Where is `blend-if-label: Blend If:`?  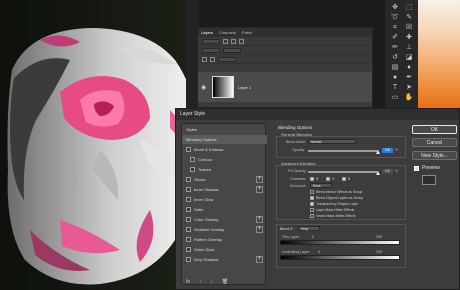 blend-if-label: Blend If: is located at coordinates (287, 229).